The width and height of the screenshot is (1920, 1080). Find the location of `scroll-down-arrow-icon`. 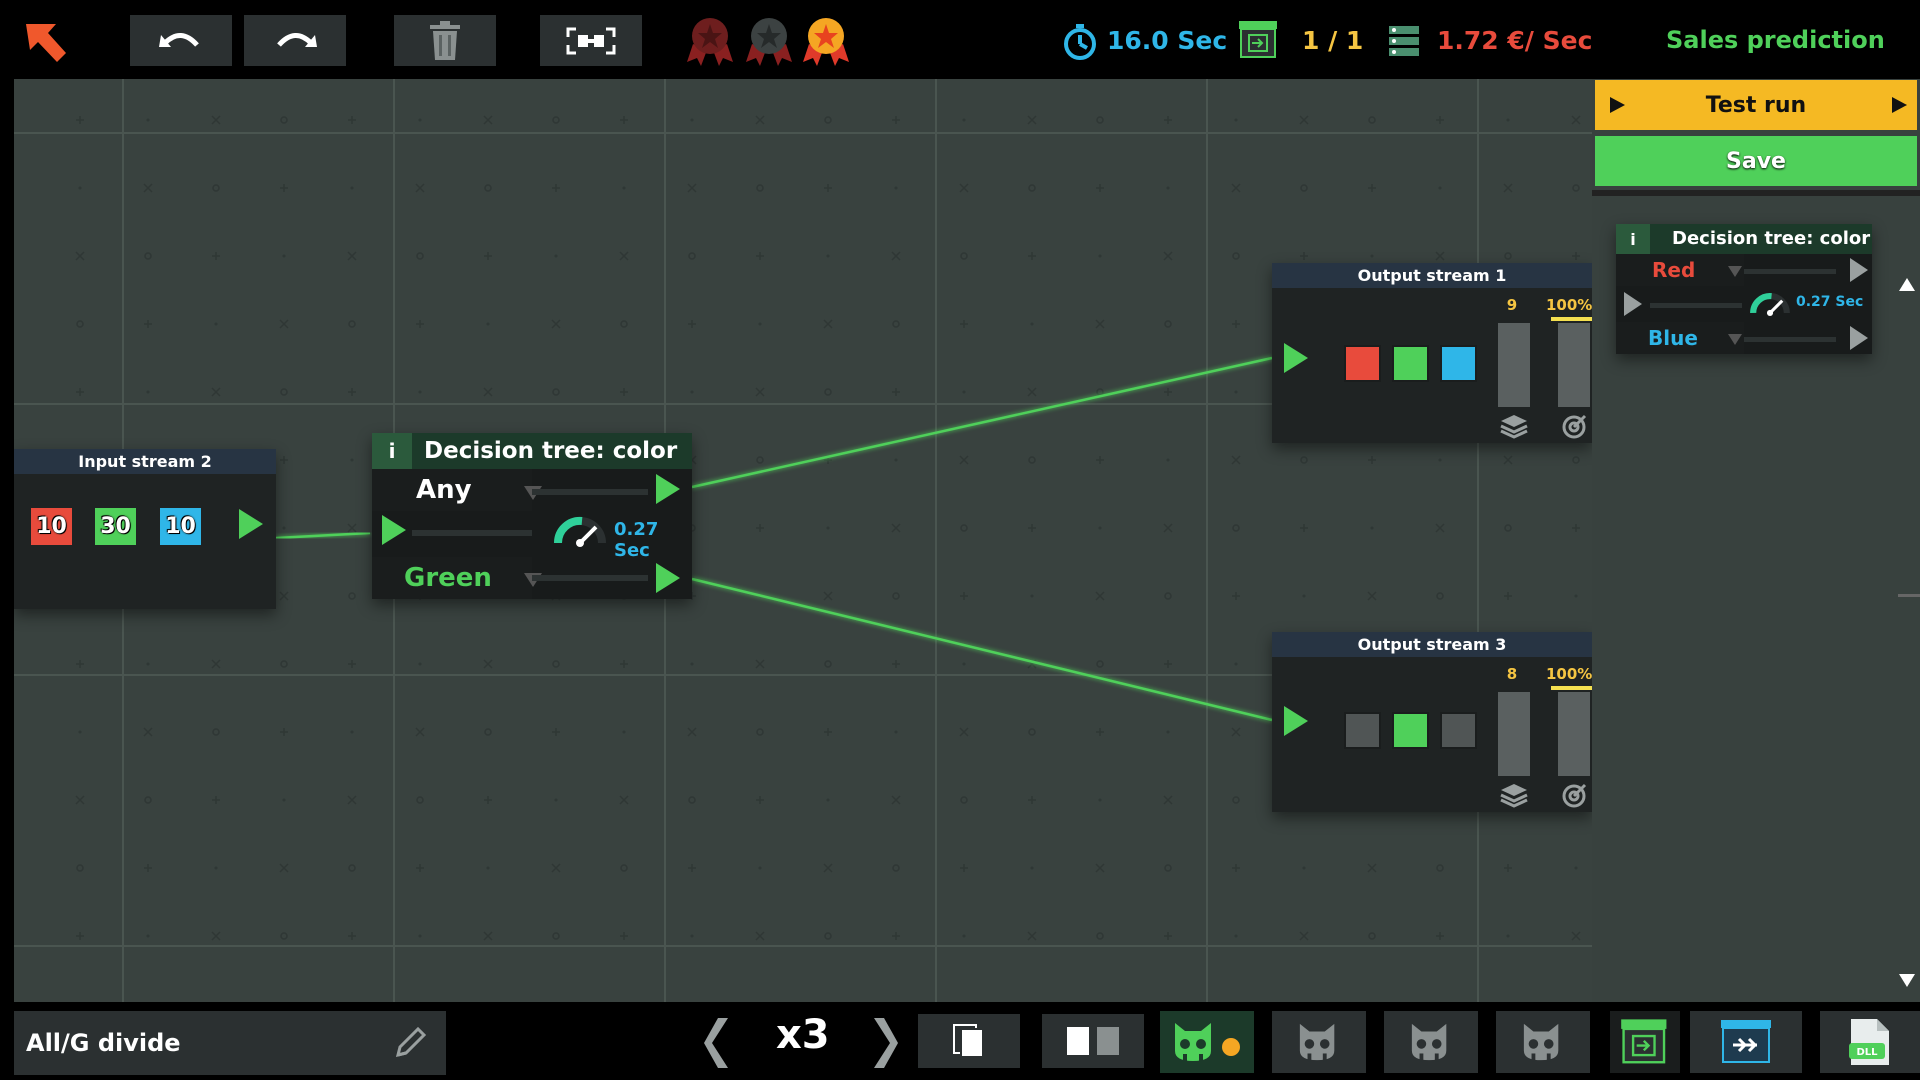

scroll-down-arrow-icon is located at coordinates (1907, 980).